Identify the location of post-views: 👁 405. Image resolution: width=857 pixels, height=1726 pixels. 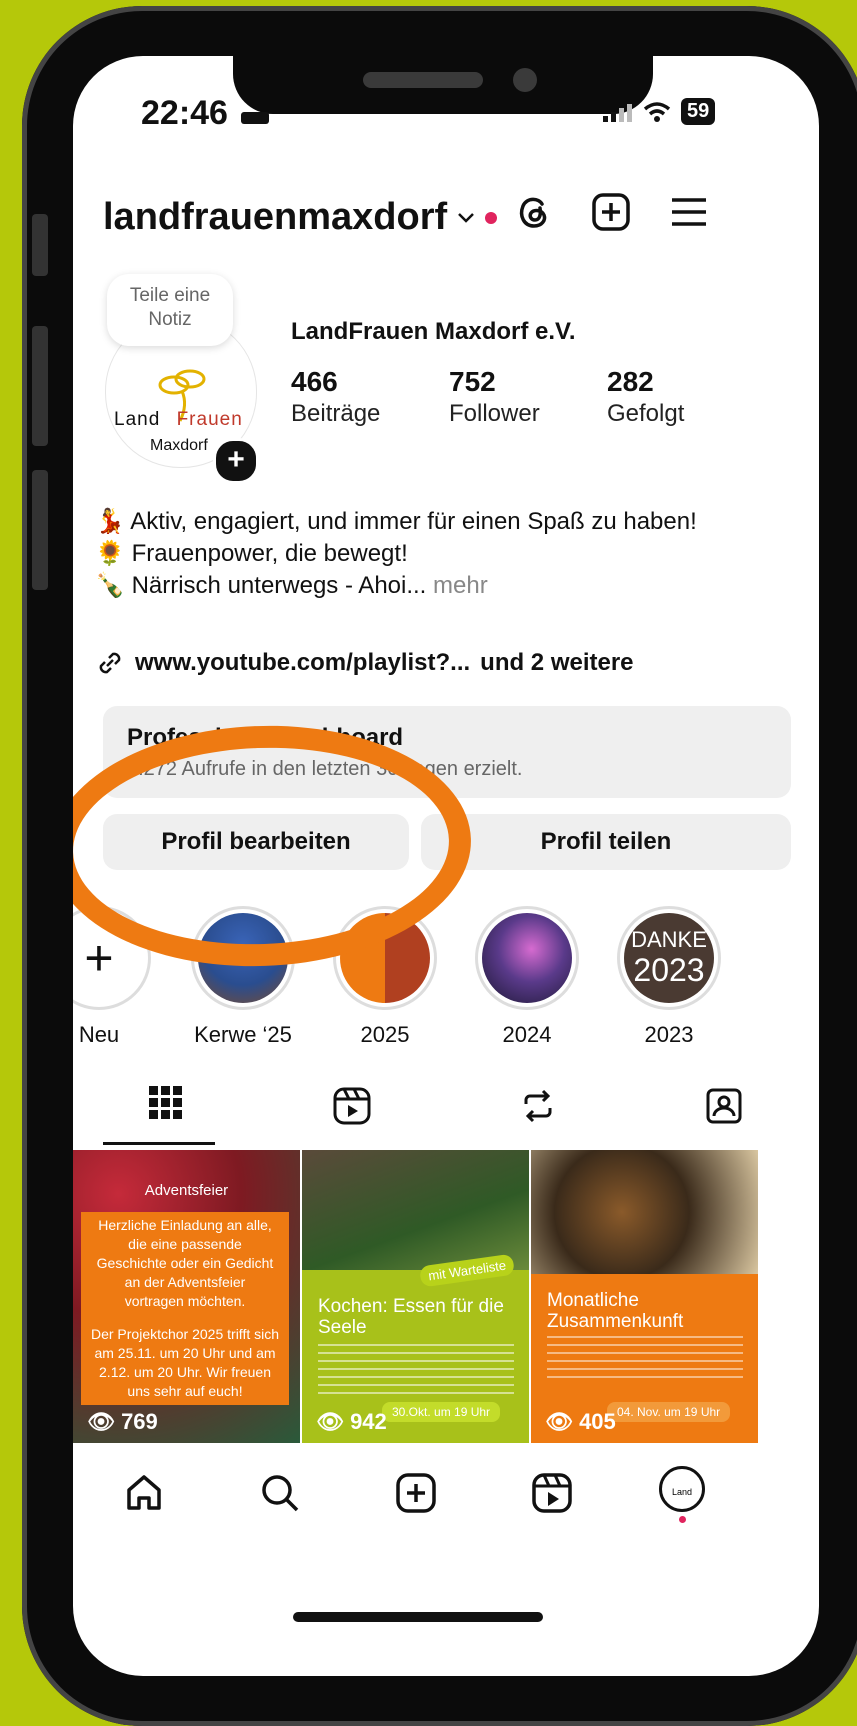
(580, 1422).